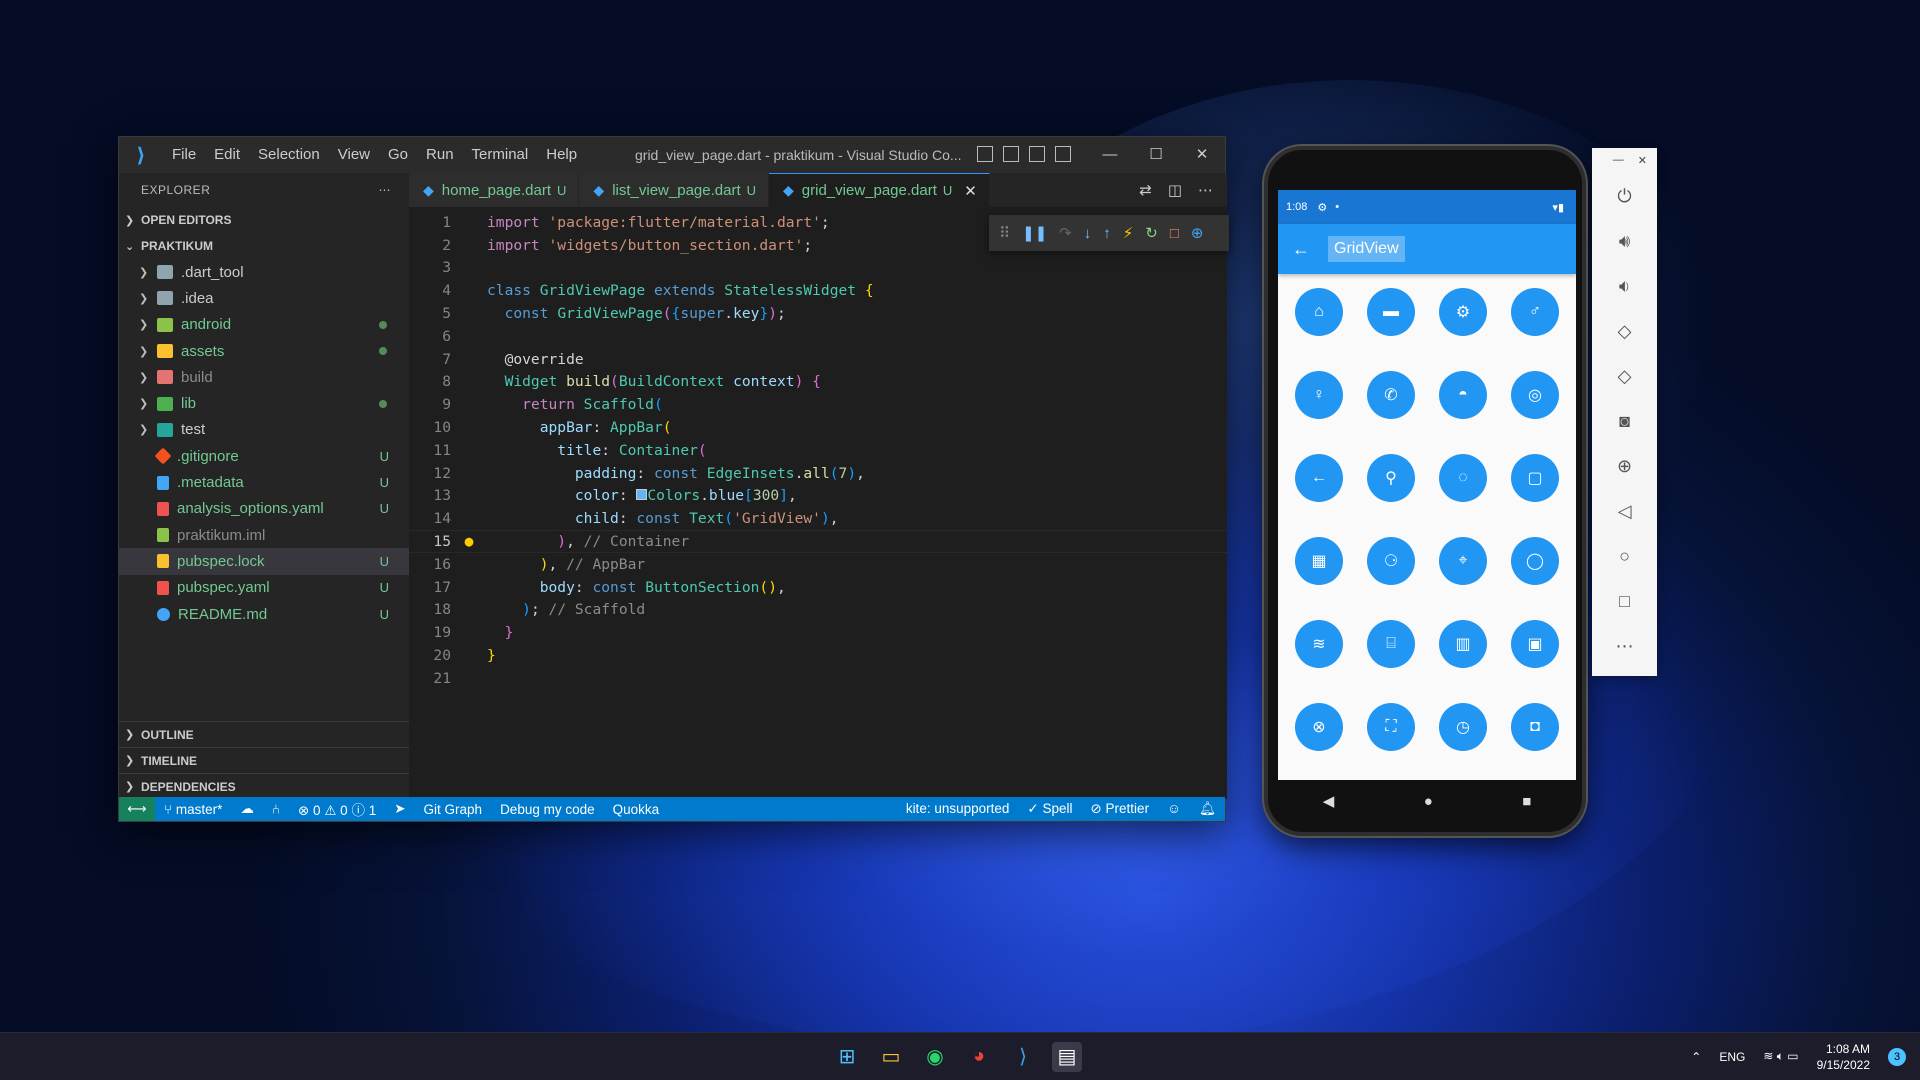 This screenshot has height=1080, width=1920. Describe the element at coordinates (1205, 190) in the screenshot. I see `more-actions-icon: ⋯` at that location.